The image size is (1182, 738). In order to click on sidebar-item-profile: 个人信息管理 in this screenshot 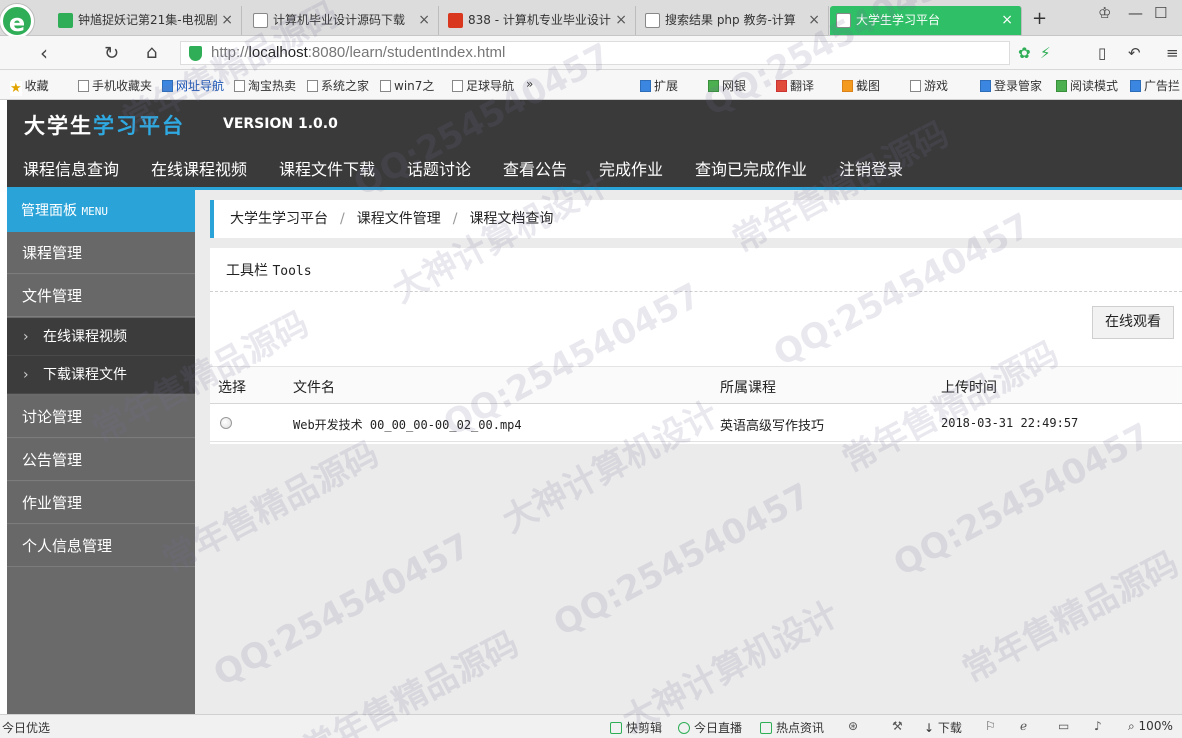, I will do `click(101, 546)`.